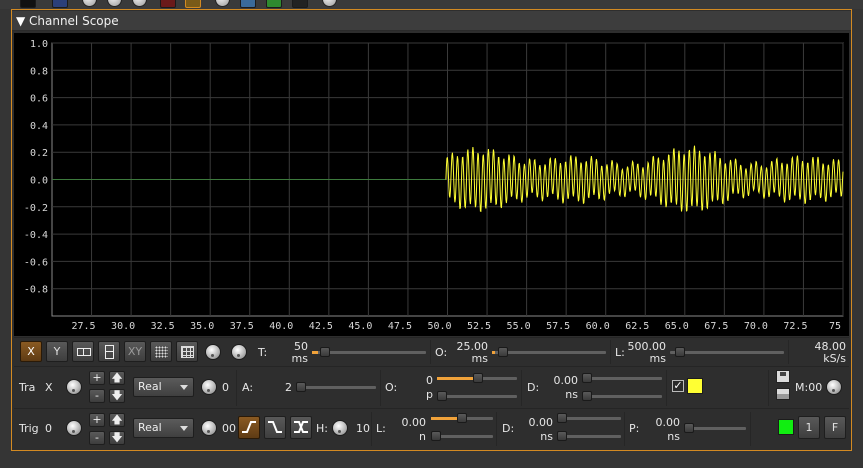 Image resolution: width=863 pixels, height=468 pixels. I want to click on hysteresis-knob, so click(340, 428).